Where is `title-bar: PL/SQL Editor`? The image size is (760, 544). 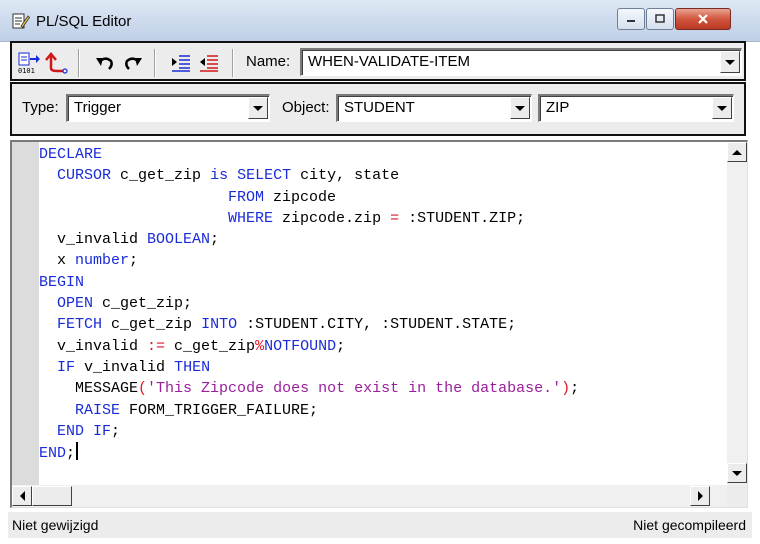
title-bar: PL/SQL Editor is located at coordinates (380, 21).